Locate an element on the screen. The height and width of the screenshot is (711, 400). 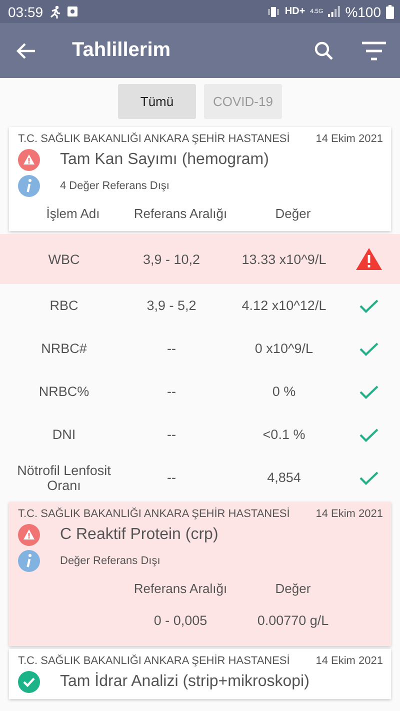
battery-label: %100 is located at coordinates (363, 12).